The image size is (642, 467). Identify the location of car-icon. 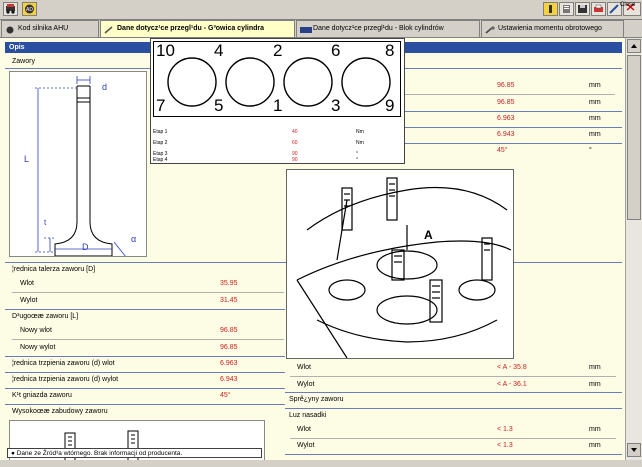
(10, 9).